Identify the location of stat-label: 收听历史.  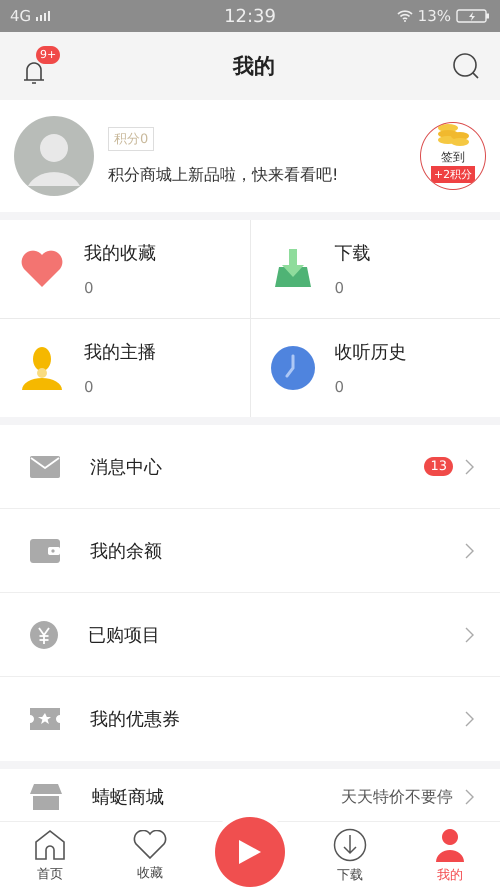
(370, 352).